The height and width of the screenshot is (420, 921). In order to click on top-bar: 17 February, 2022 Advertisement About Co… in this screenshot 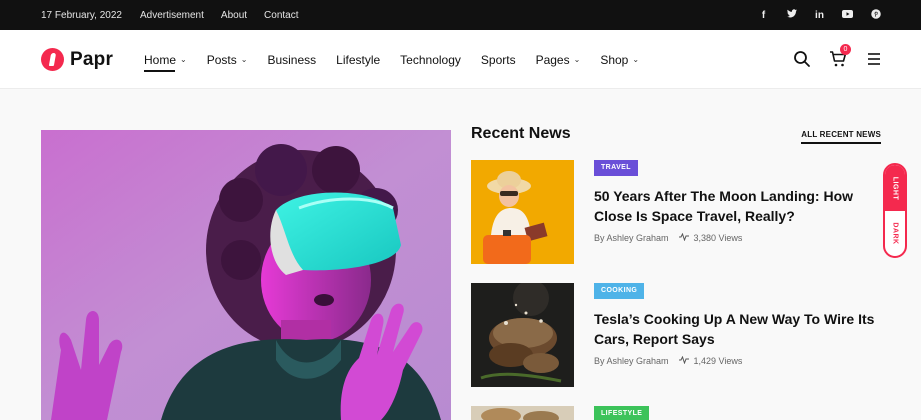, I will do `click(460, 15)`.